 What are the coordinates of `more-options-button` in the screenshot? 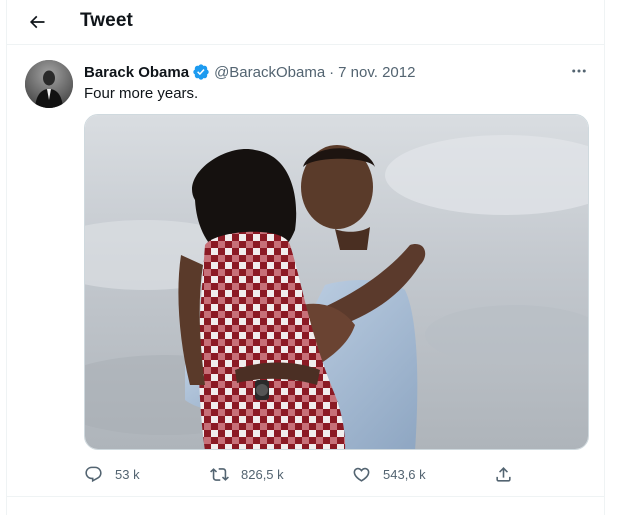 It's located at (579, 71).